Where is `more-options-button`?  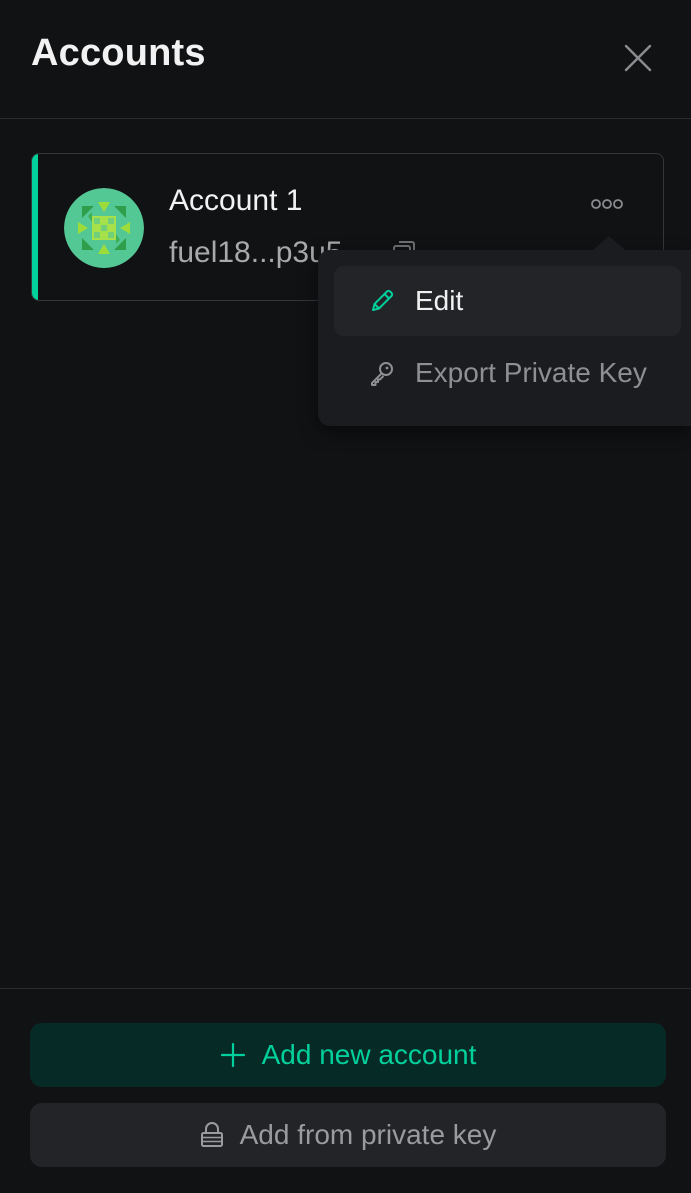 more-options-button is located at coordinates (607, 204).